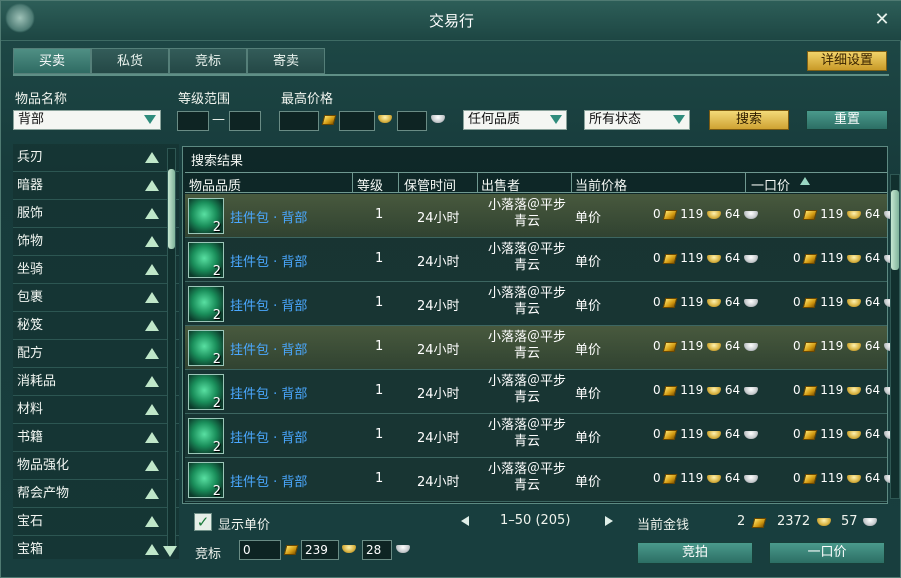 This screenshot has width=901, height=578. What do you see at coordinates (451, 21) in the screenshot?
I see `title-bar: 交易行 ✕` at bounding box center [451, 21].